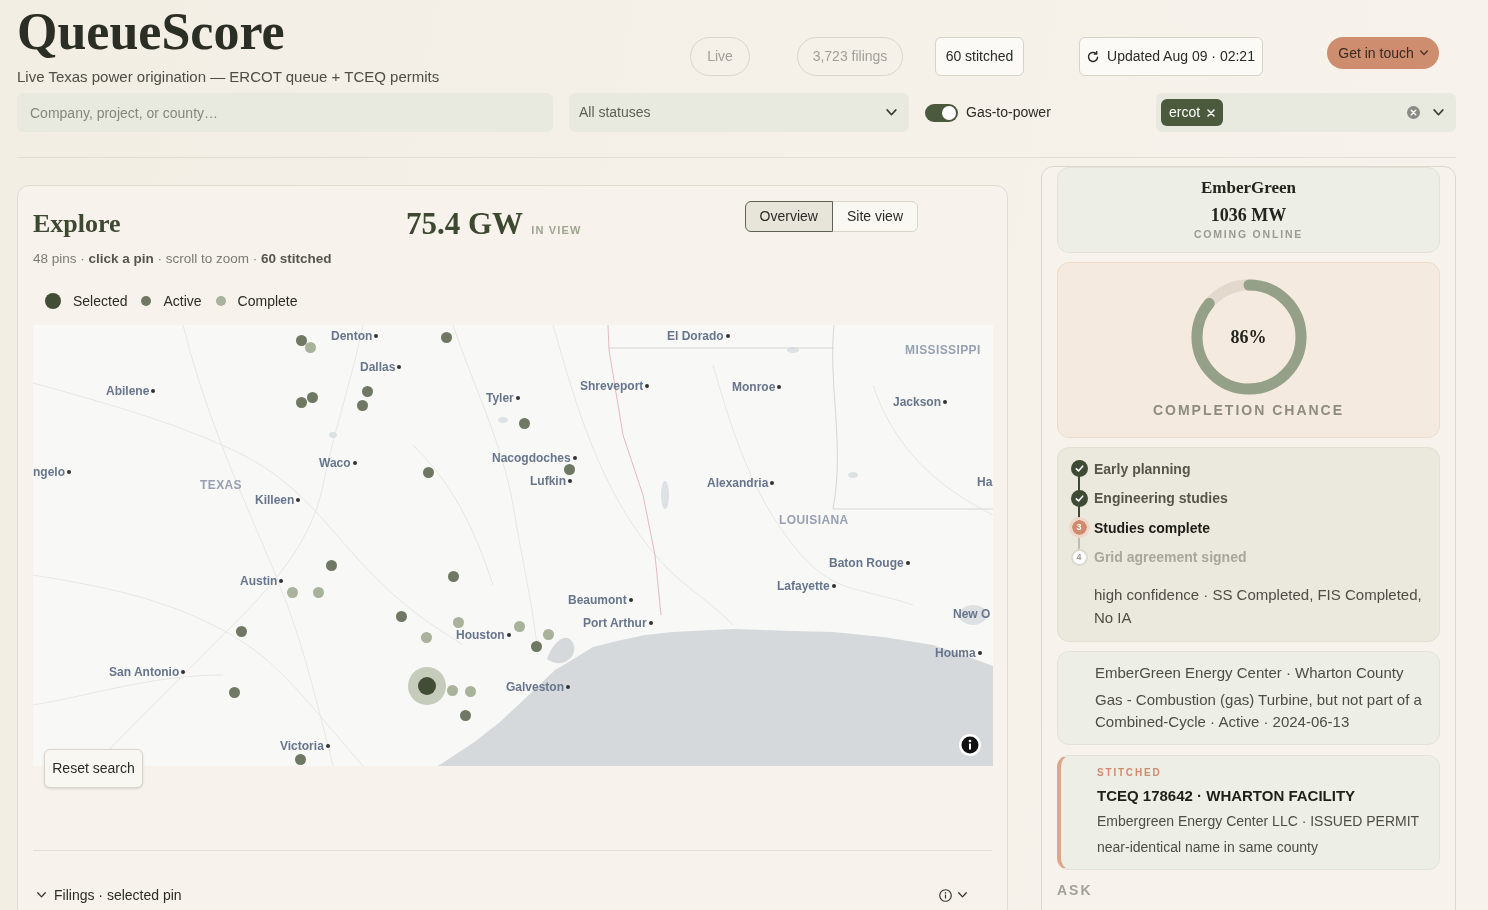 The width and height of the screenshot is (1488, 910). Describe the element at coordinates (556, 230) in the screenshot. I see `capacity-caption: IN VIEW` at that location.